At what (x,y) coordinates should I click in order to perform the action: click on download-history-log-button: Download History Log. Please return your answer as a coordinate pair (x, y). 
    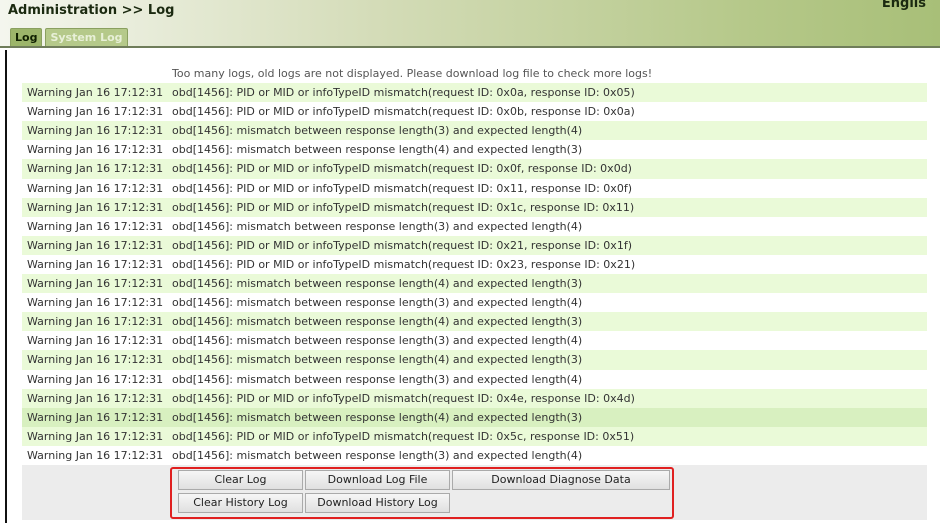
    Looking at the image, I should click on (377, 503).